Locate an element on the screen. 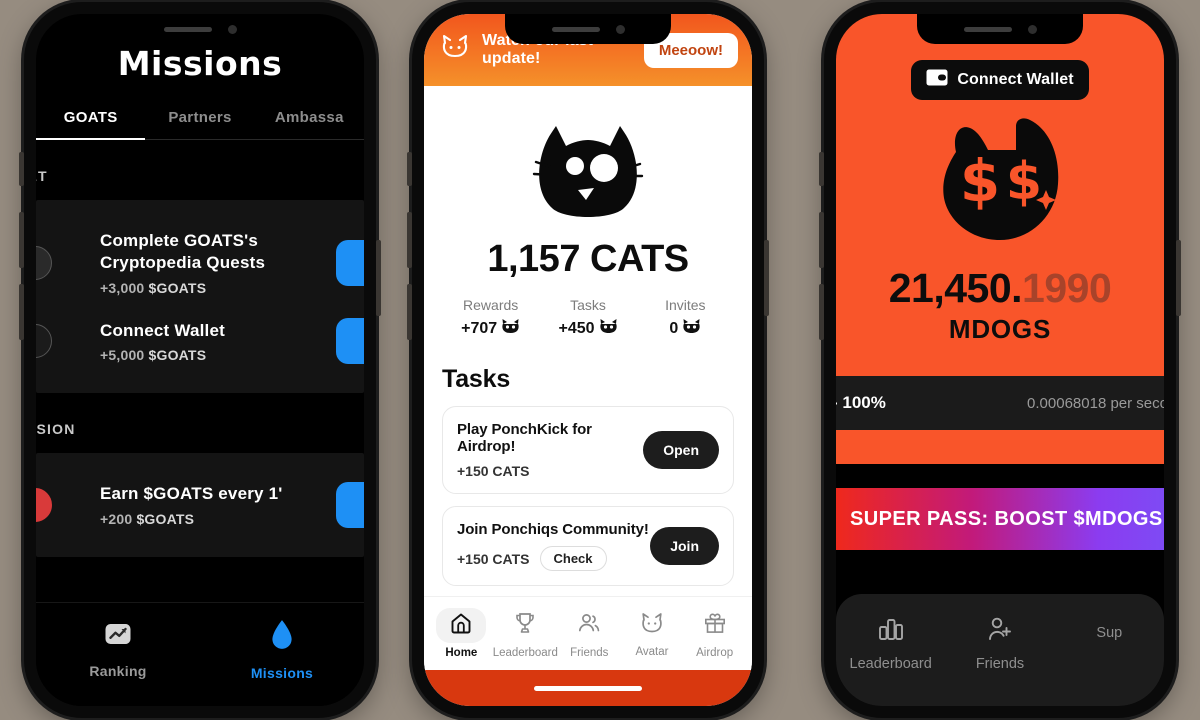 The image size is (1200, 720). nav-item-missions: Missions is located at coordinates (282, 650).